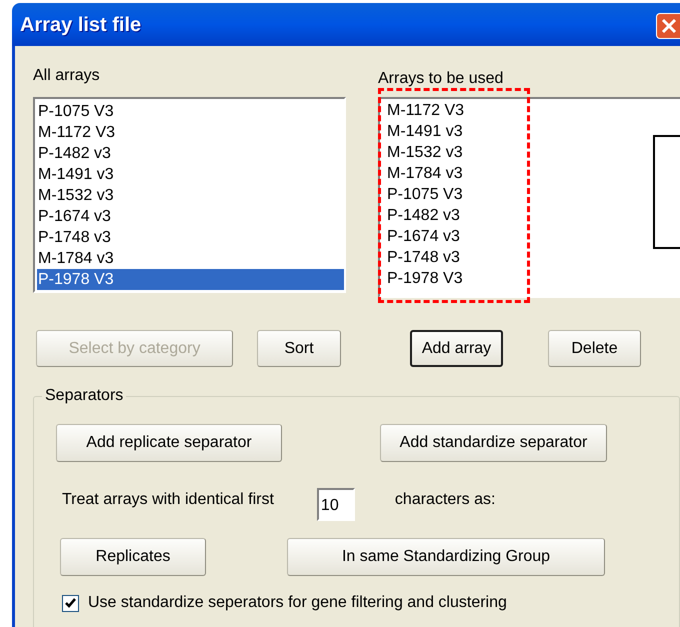 The image size is (680, 627). I want to click on checkbox-label: Use standardize seperators for gene filtering and clustering, so click(297, 603).